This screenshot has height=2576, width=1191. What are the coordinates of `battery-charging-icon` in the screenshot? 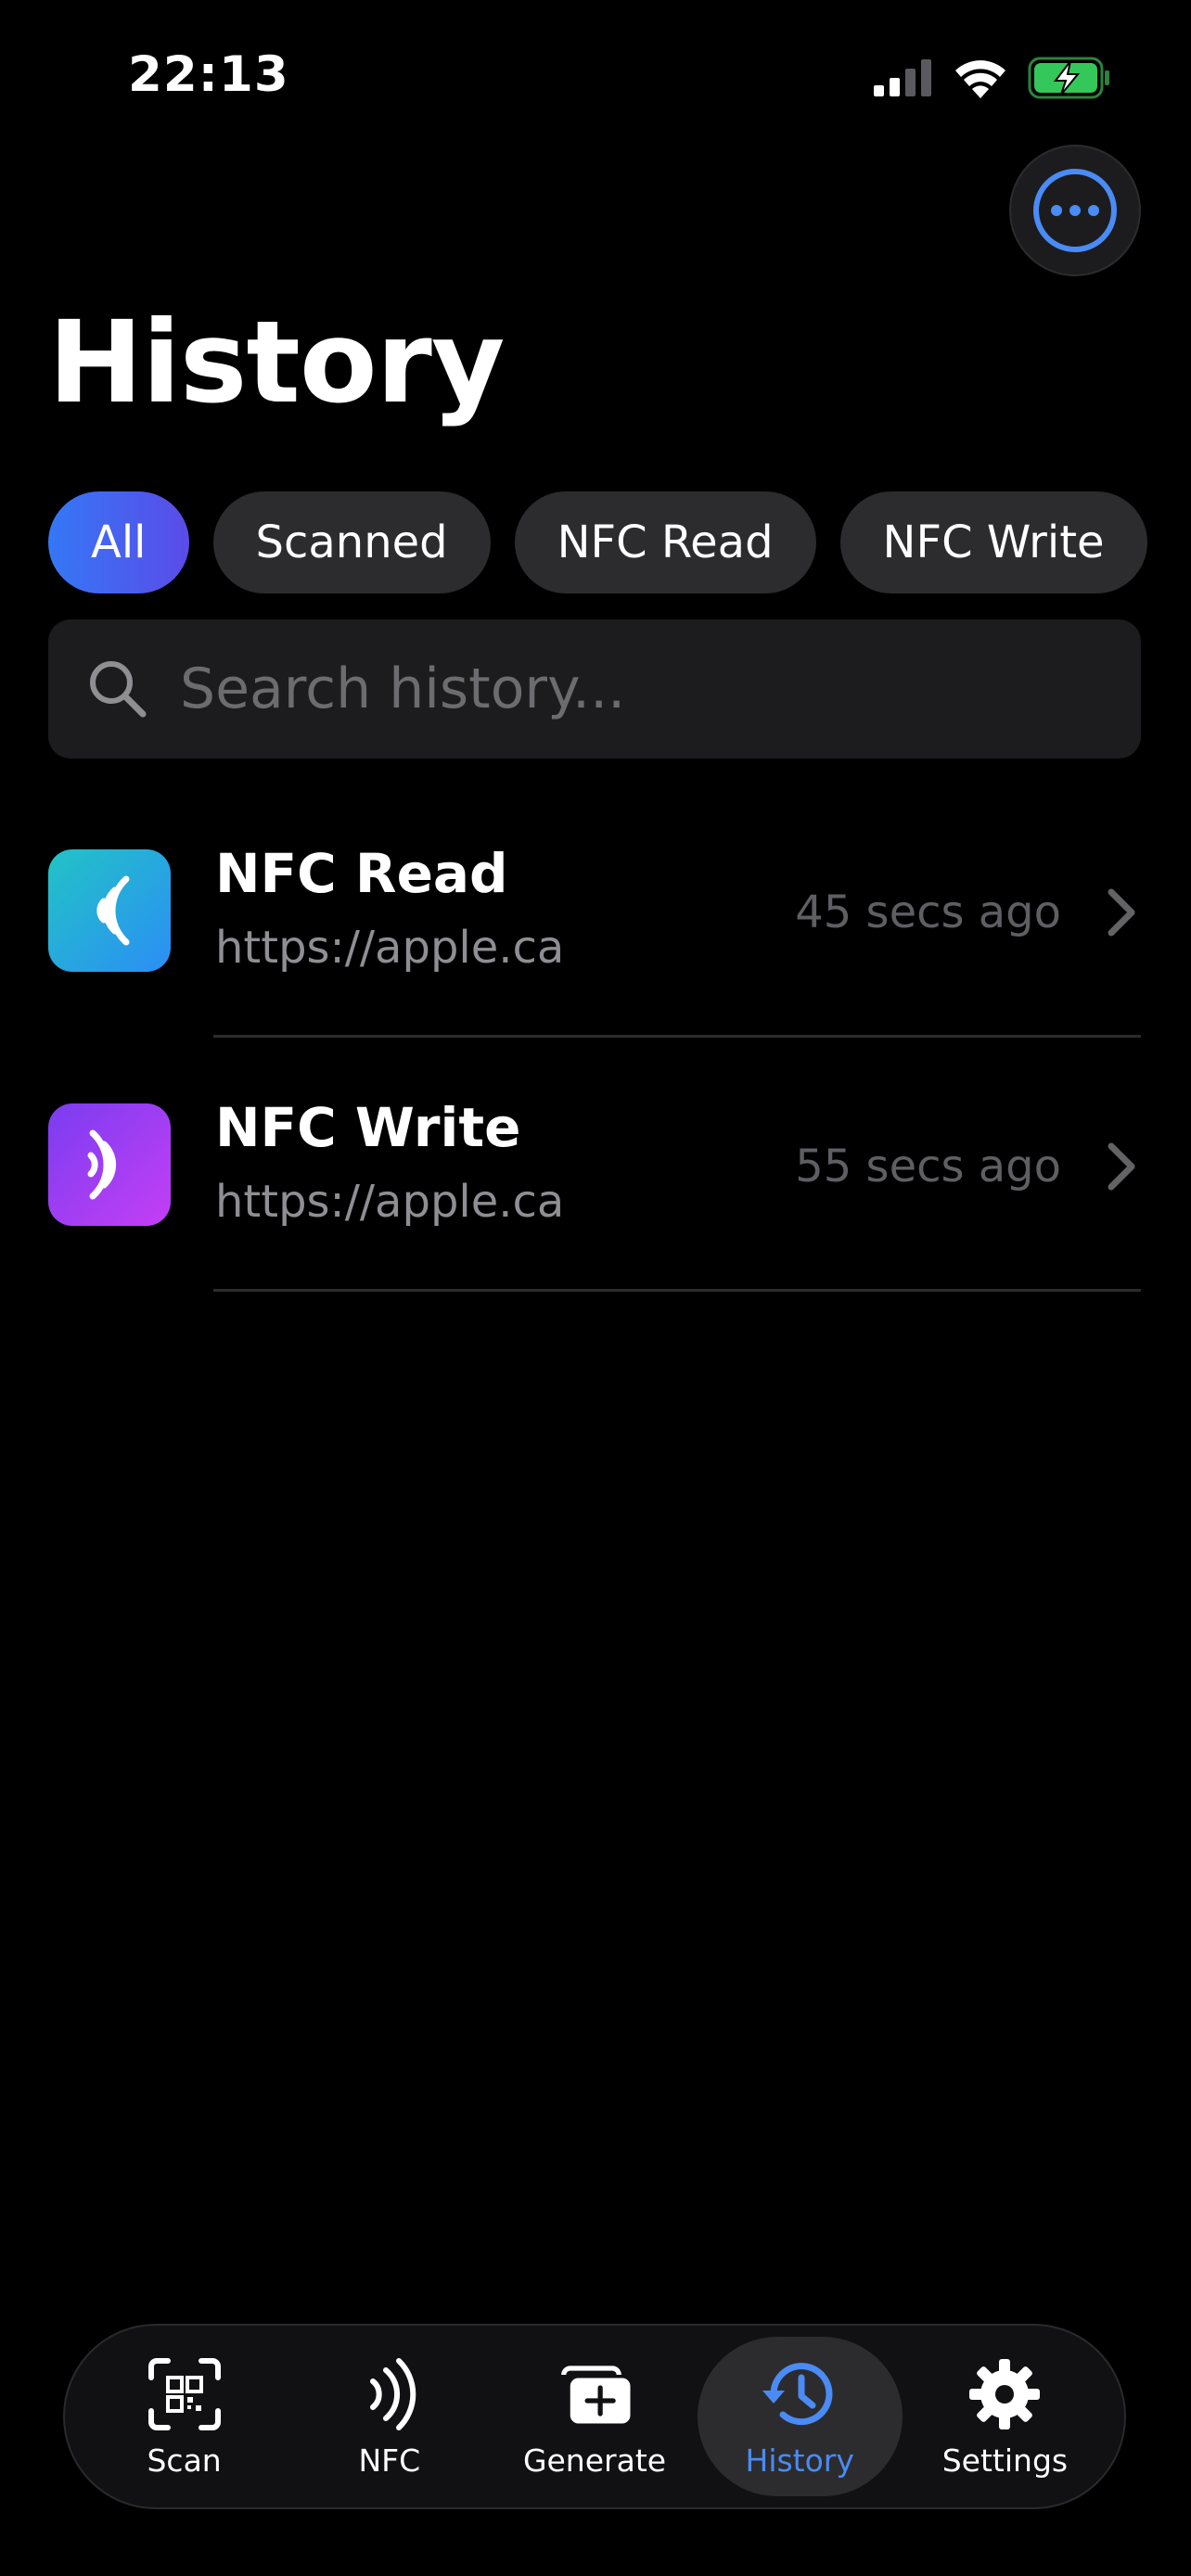 It's located at (1068, 78).